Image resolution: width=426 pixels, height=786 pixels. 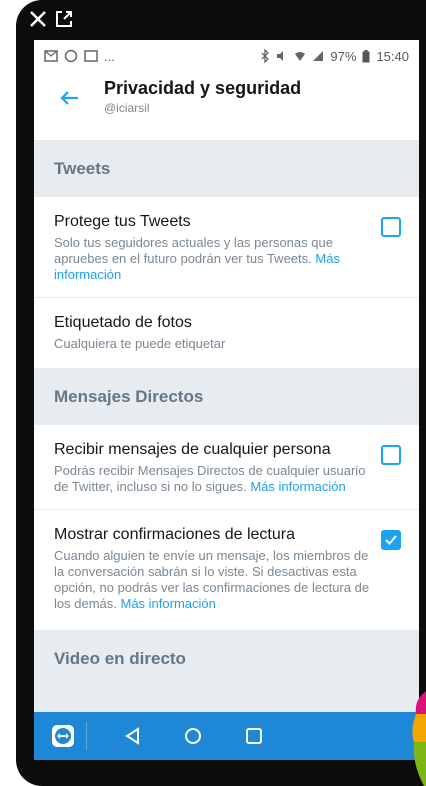 I want to click on viewer-toolbar, so click(x=51, y=21).